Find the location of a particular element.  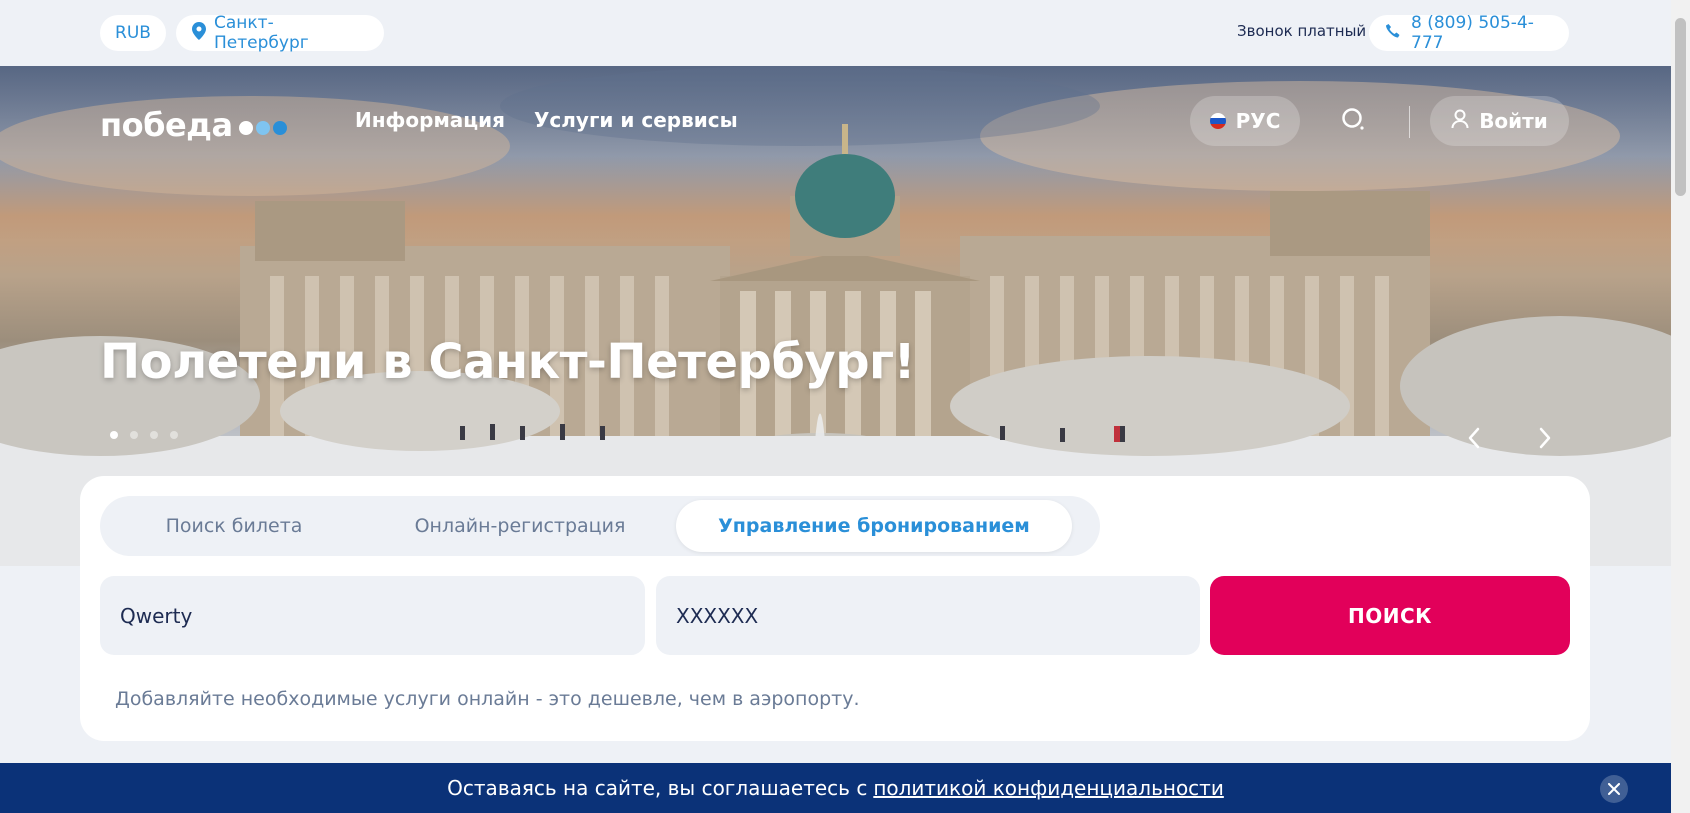

page-scrollbar is located at coordinates (1680, 406).